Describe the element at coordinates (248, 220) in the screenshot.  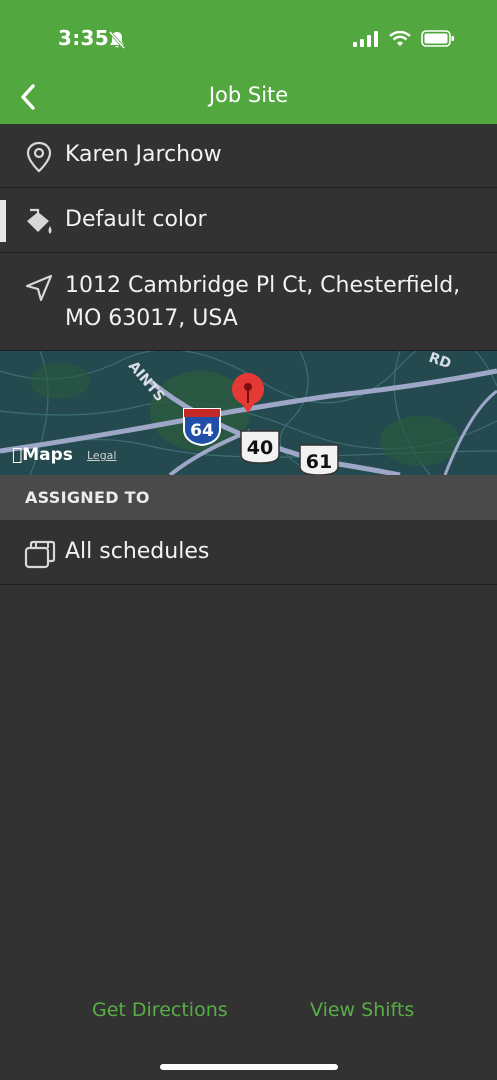
I see `color-row: Default color` at that location.